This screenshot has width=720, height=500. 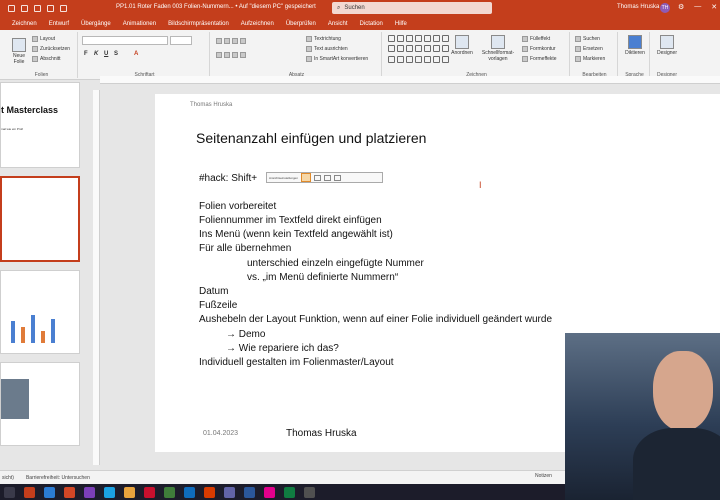 I want to click on sorter-view-icon, so click(x=318, y=177).